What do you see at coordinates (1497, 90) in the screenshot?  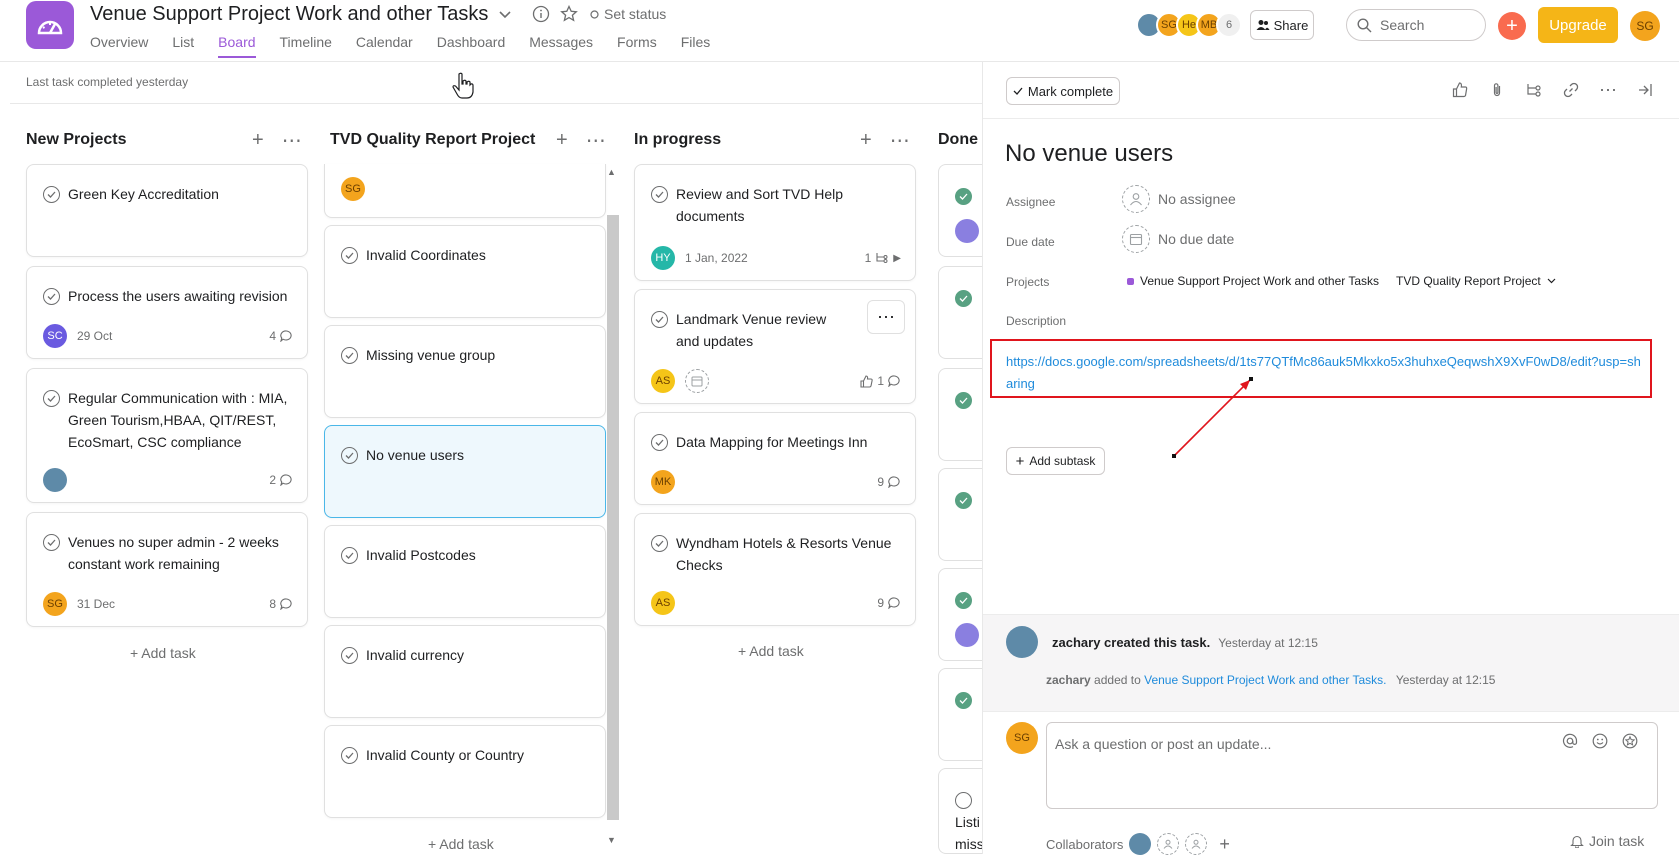 I see `attachment-icon` at bounding box center [1497, 90].